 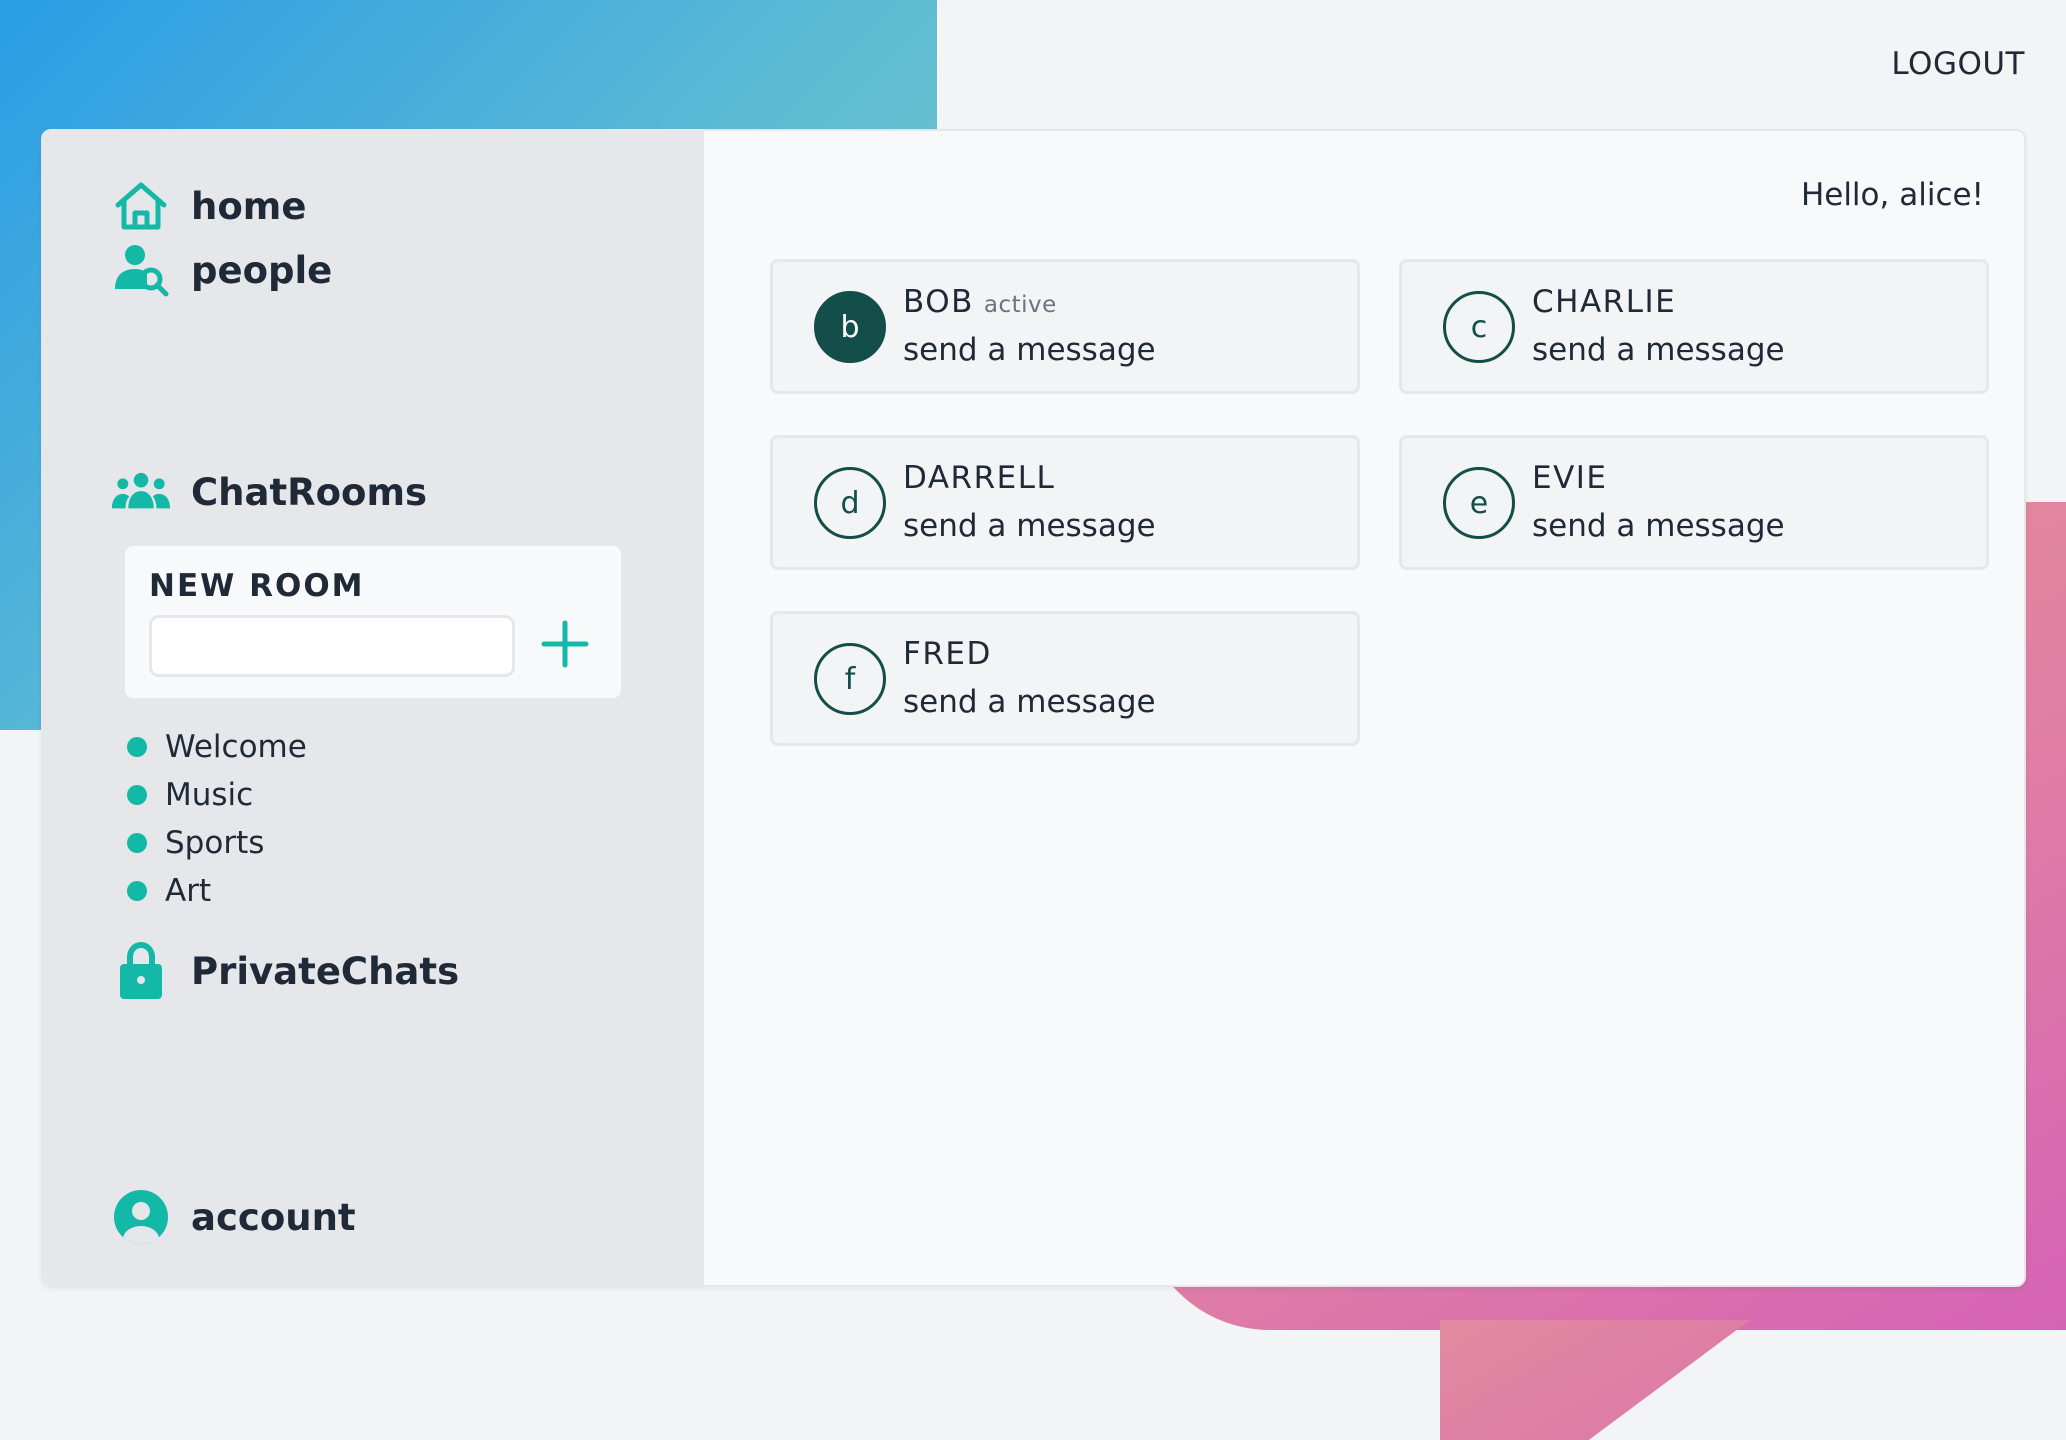 I want to click on user-name-row: CHARLIE, so click(x=1604, y=302).